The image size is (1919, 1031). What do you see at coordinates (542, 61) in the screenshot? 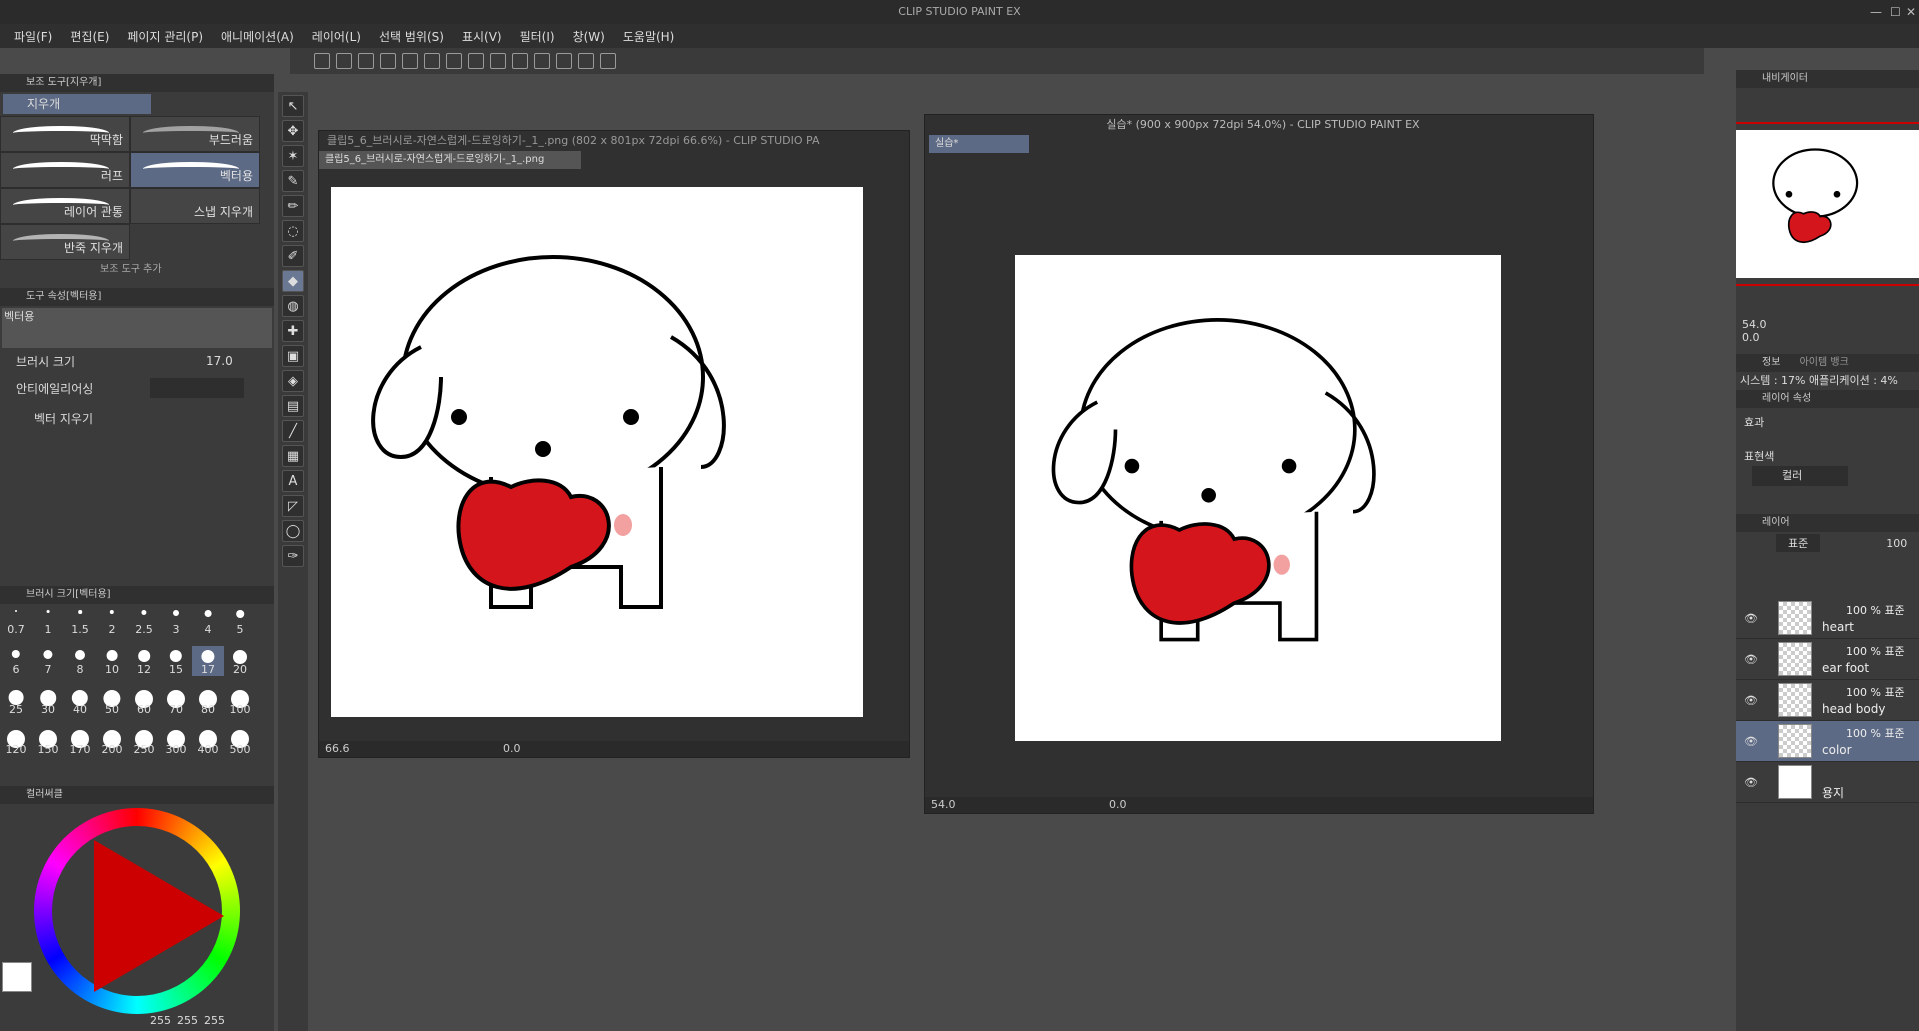
I see `snap-special-ruler-icon` at bounding box center [542, 61].